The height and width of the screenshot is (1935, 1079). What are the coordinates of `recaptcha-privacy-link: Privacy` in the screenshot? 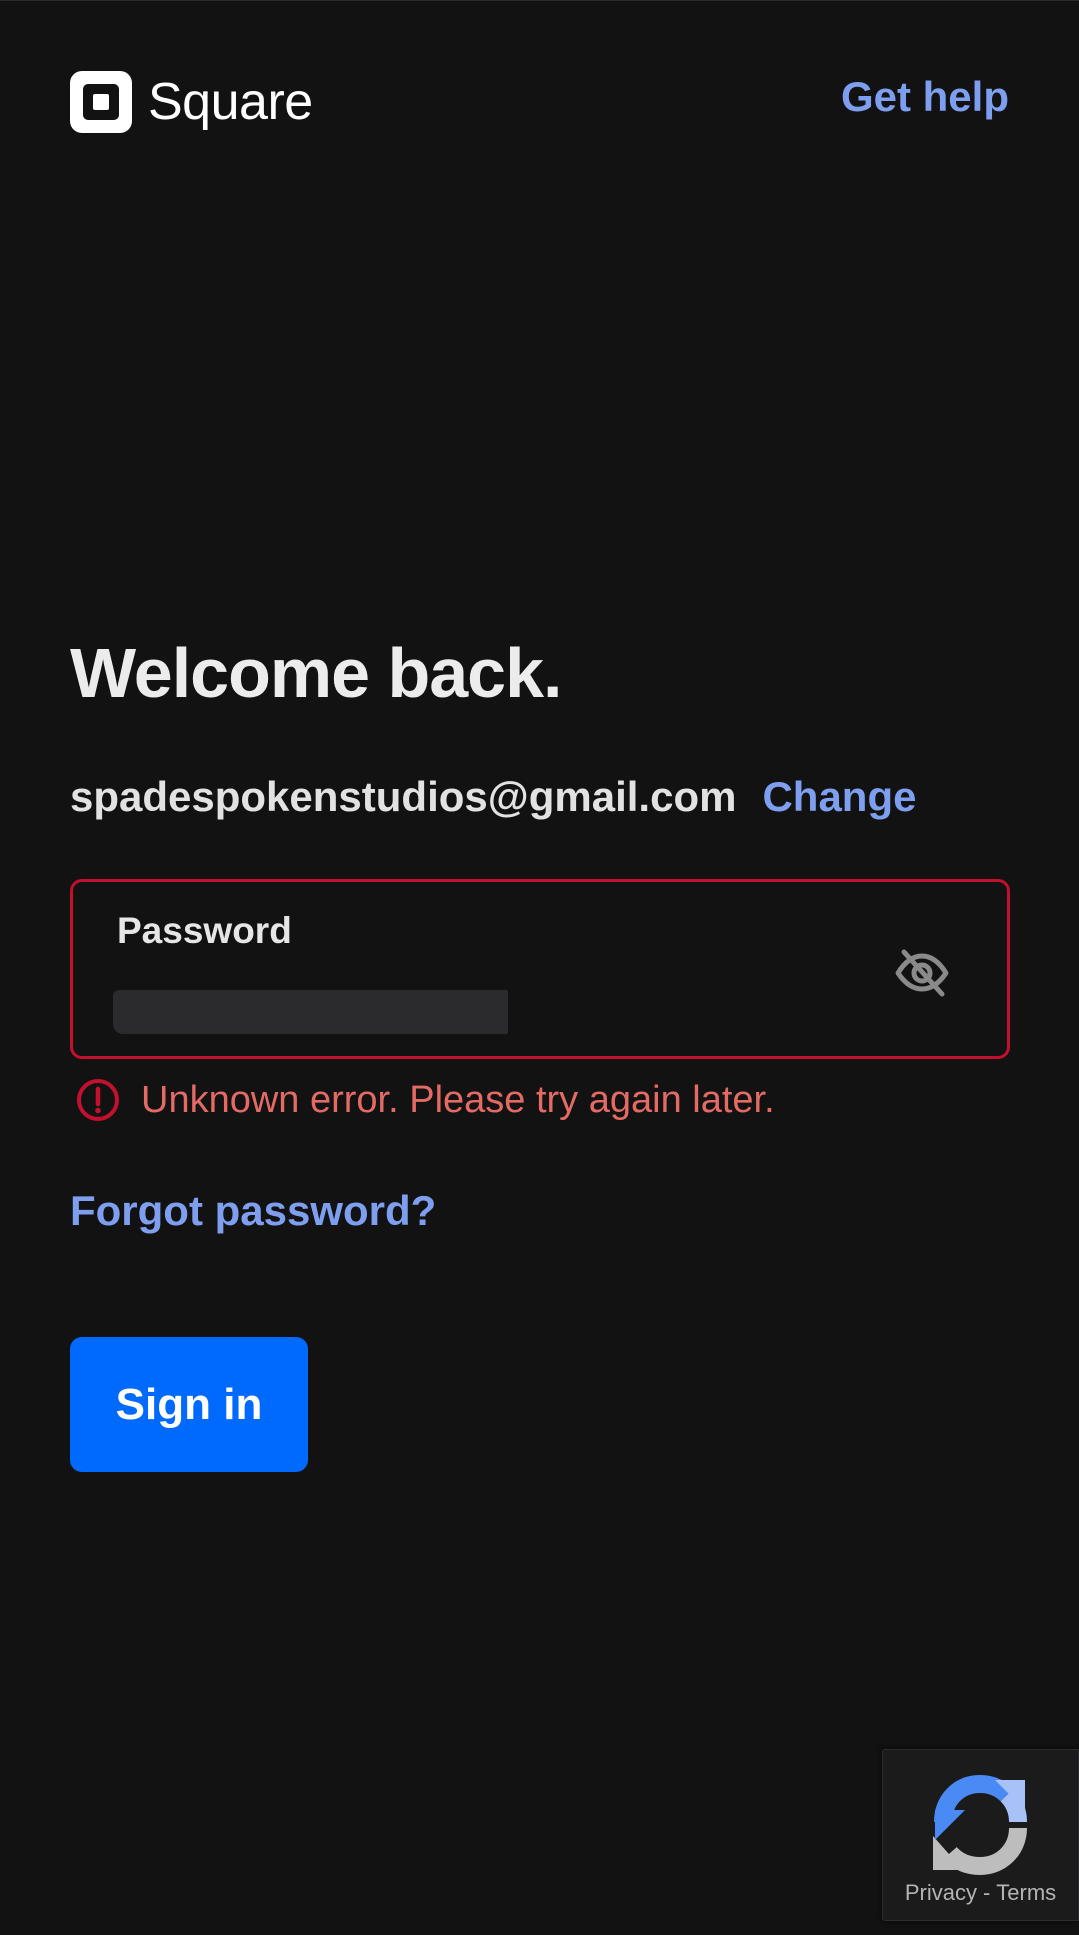 It's located at (941, 1892).